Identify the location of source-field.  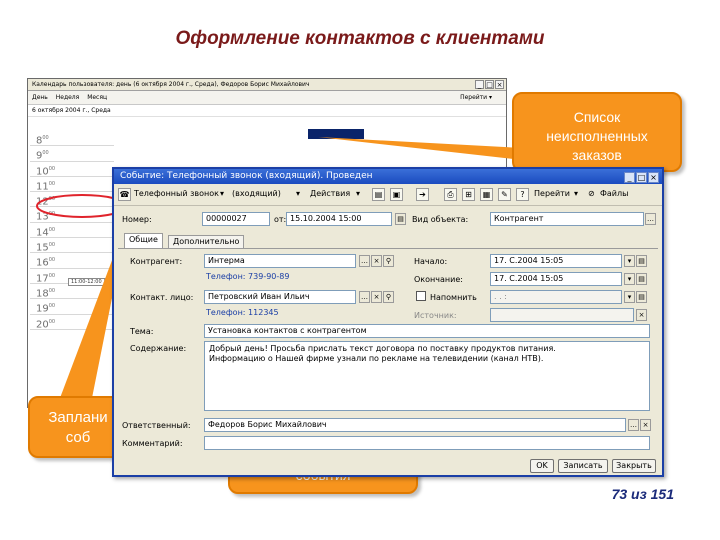
(562, 315).